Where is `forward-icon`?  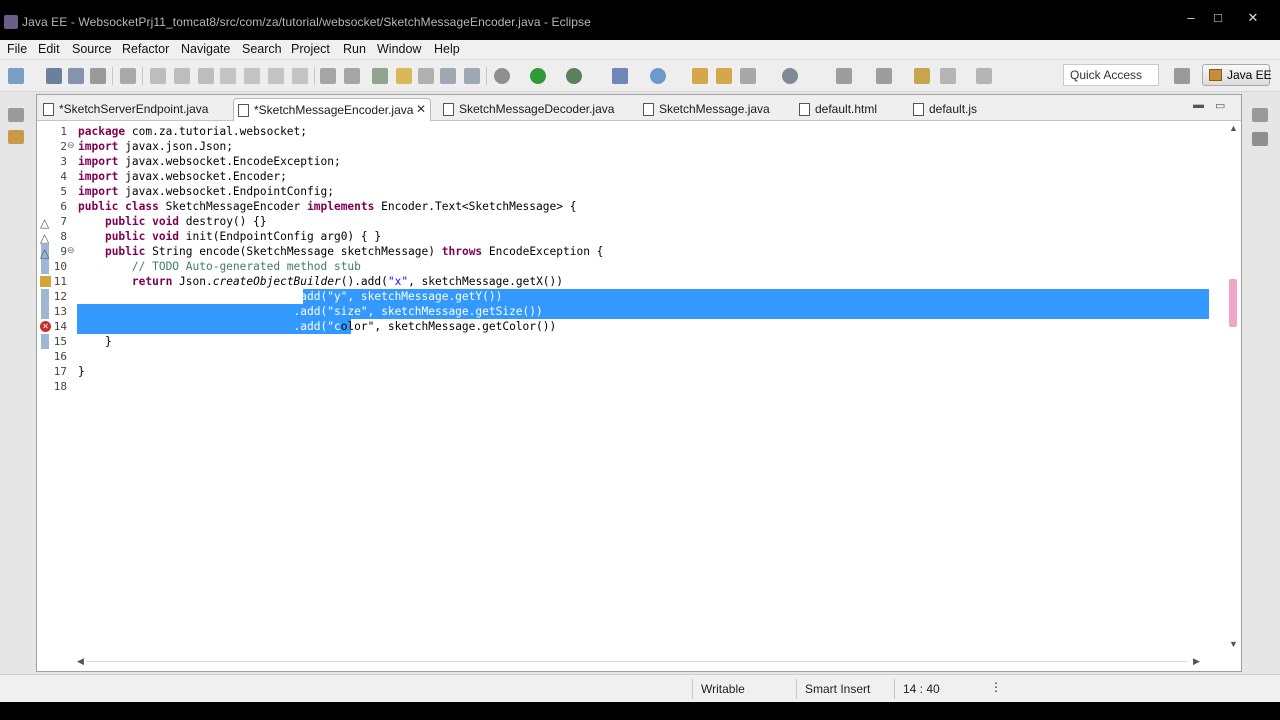
forward-icon is located at coordinates (984, 76).